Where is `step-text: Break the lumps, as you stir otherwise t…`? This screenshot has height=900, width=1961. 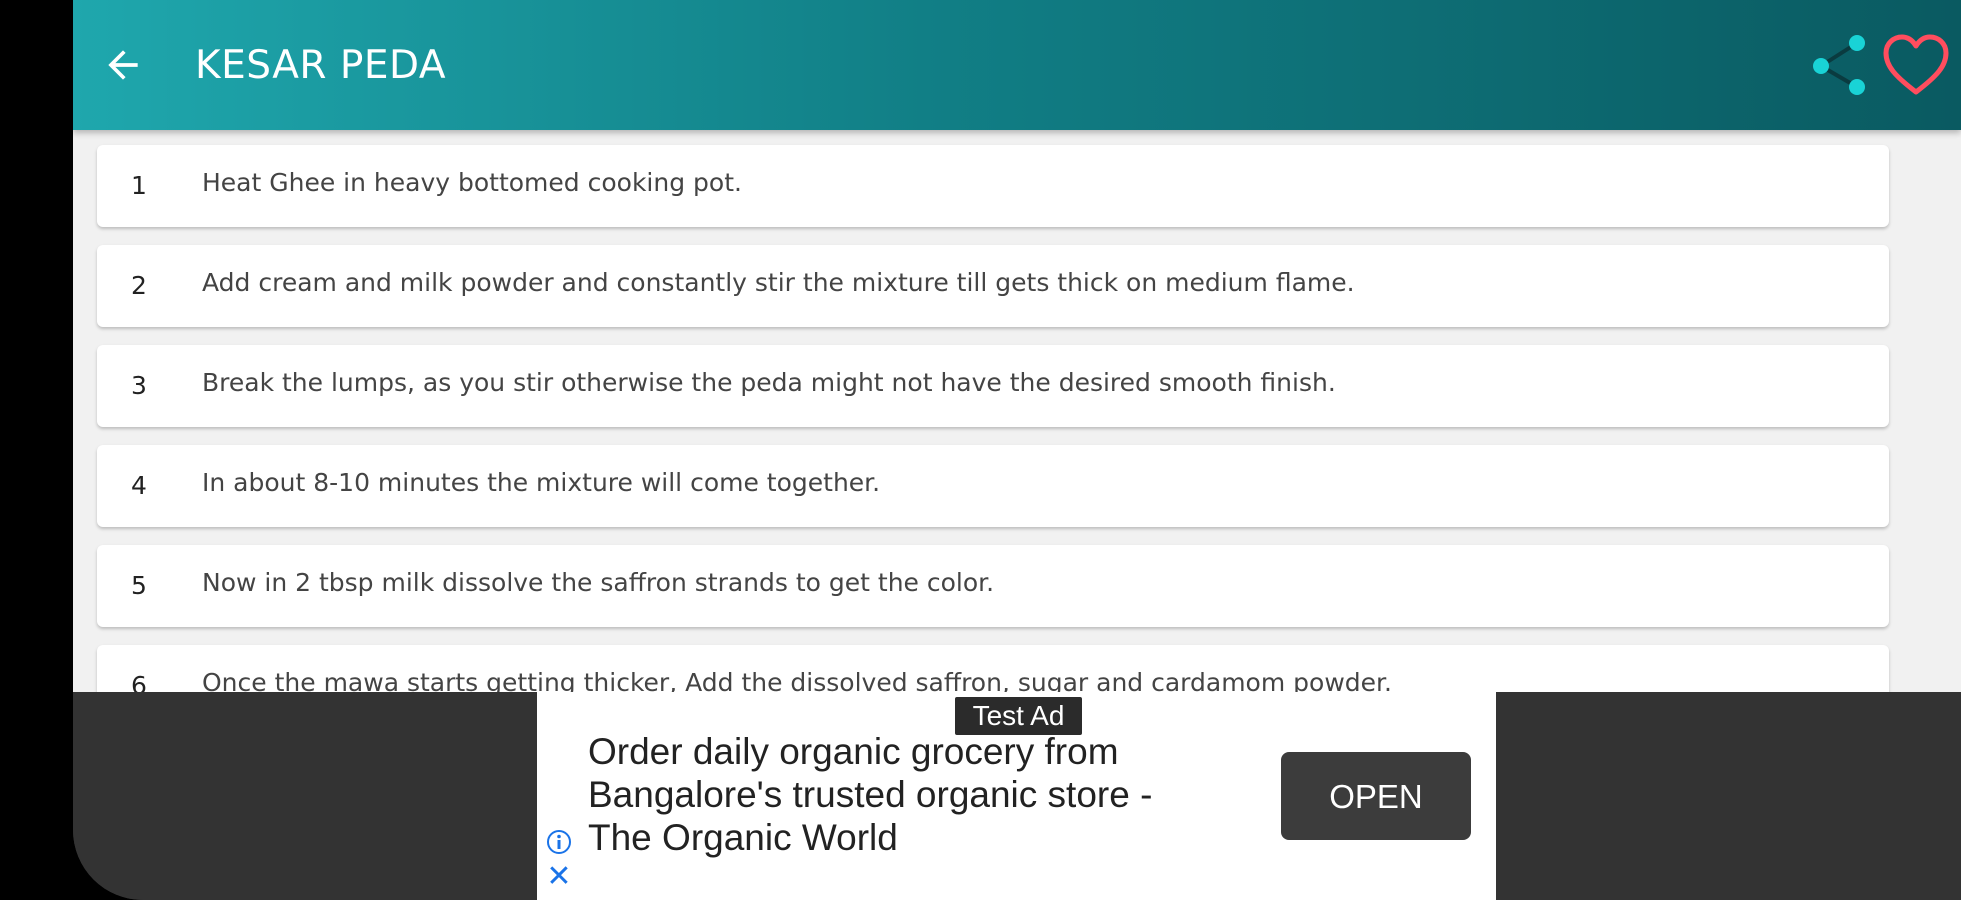
step-text: Break the lumps, as you stir otherwise t… is located at coordinates (769, 382).